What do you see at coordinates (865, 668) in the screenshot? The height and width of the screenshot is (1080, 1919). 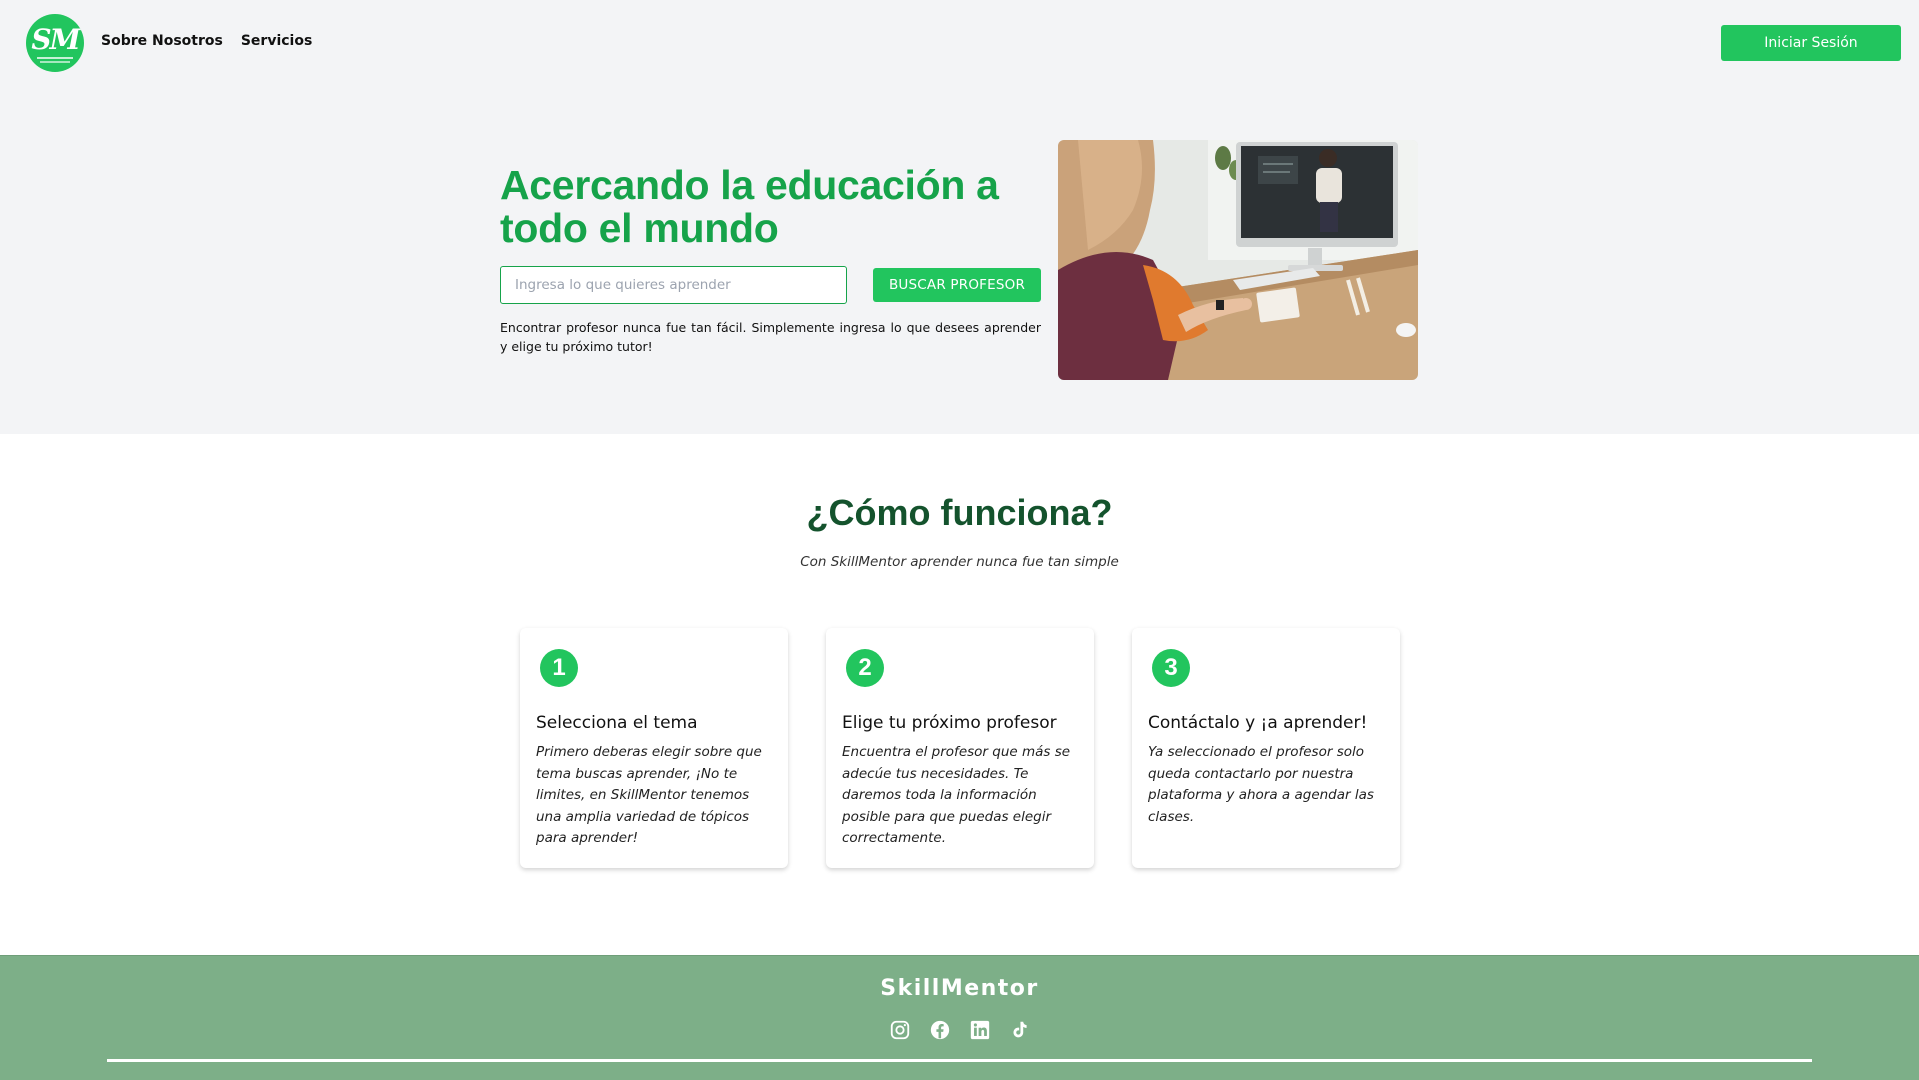 I see `step-number-badge: 2` at bounding box center [865, 668].